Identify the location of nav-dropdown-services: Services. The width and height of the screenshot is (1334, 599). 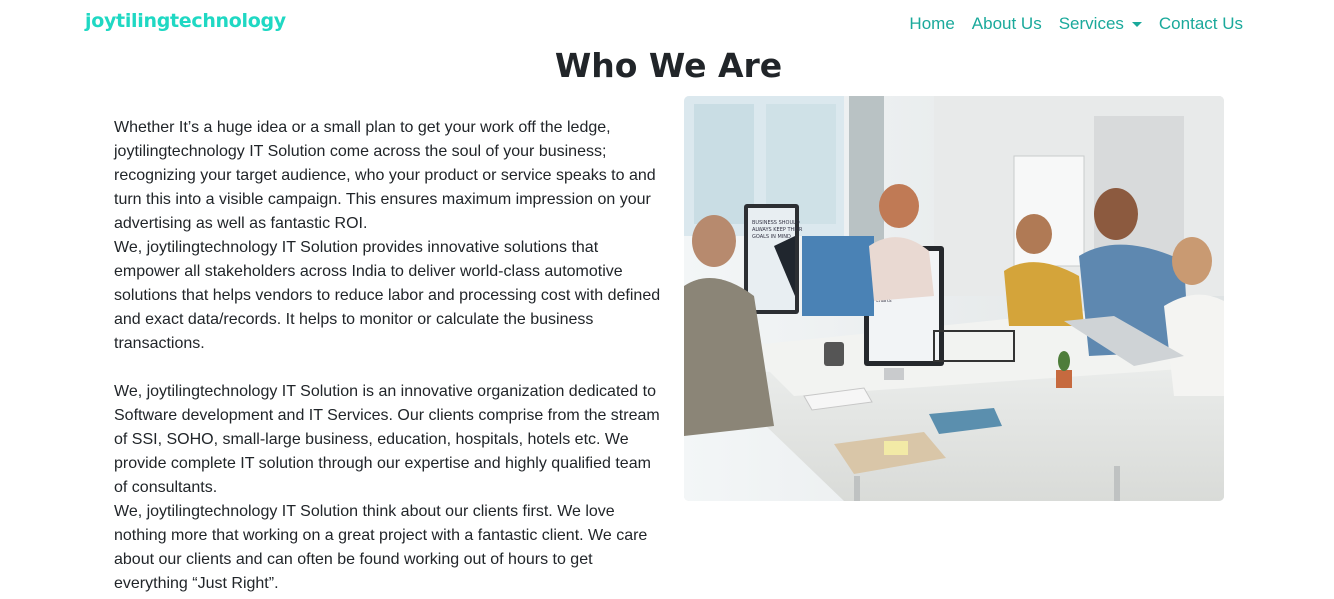
(1100, 24).